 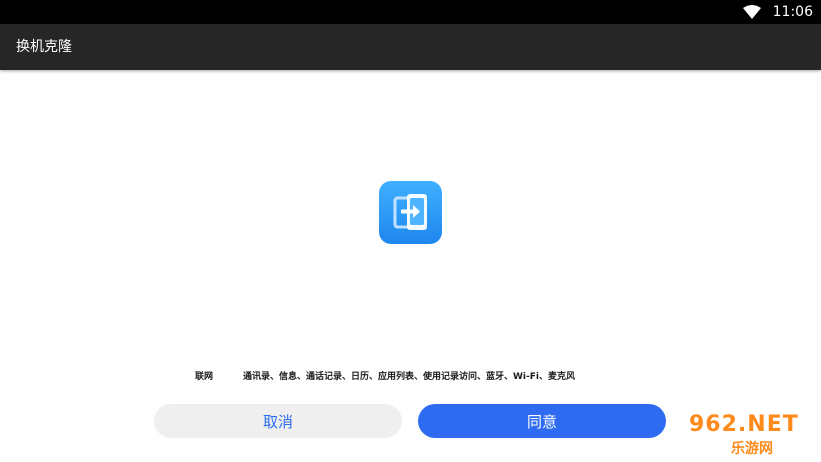 What do you see at coordinates (752, 449) in the screenshot?
I see `watermark-bottom-text: 乐游网` at bounding box center [752, 449].